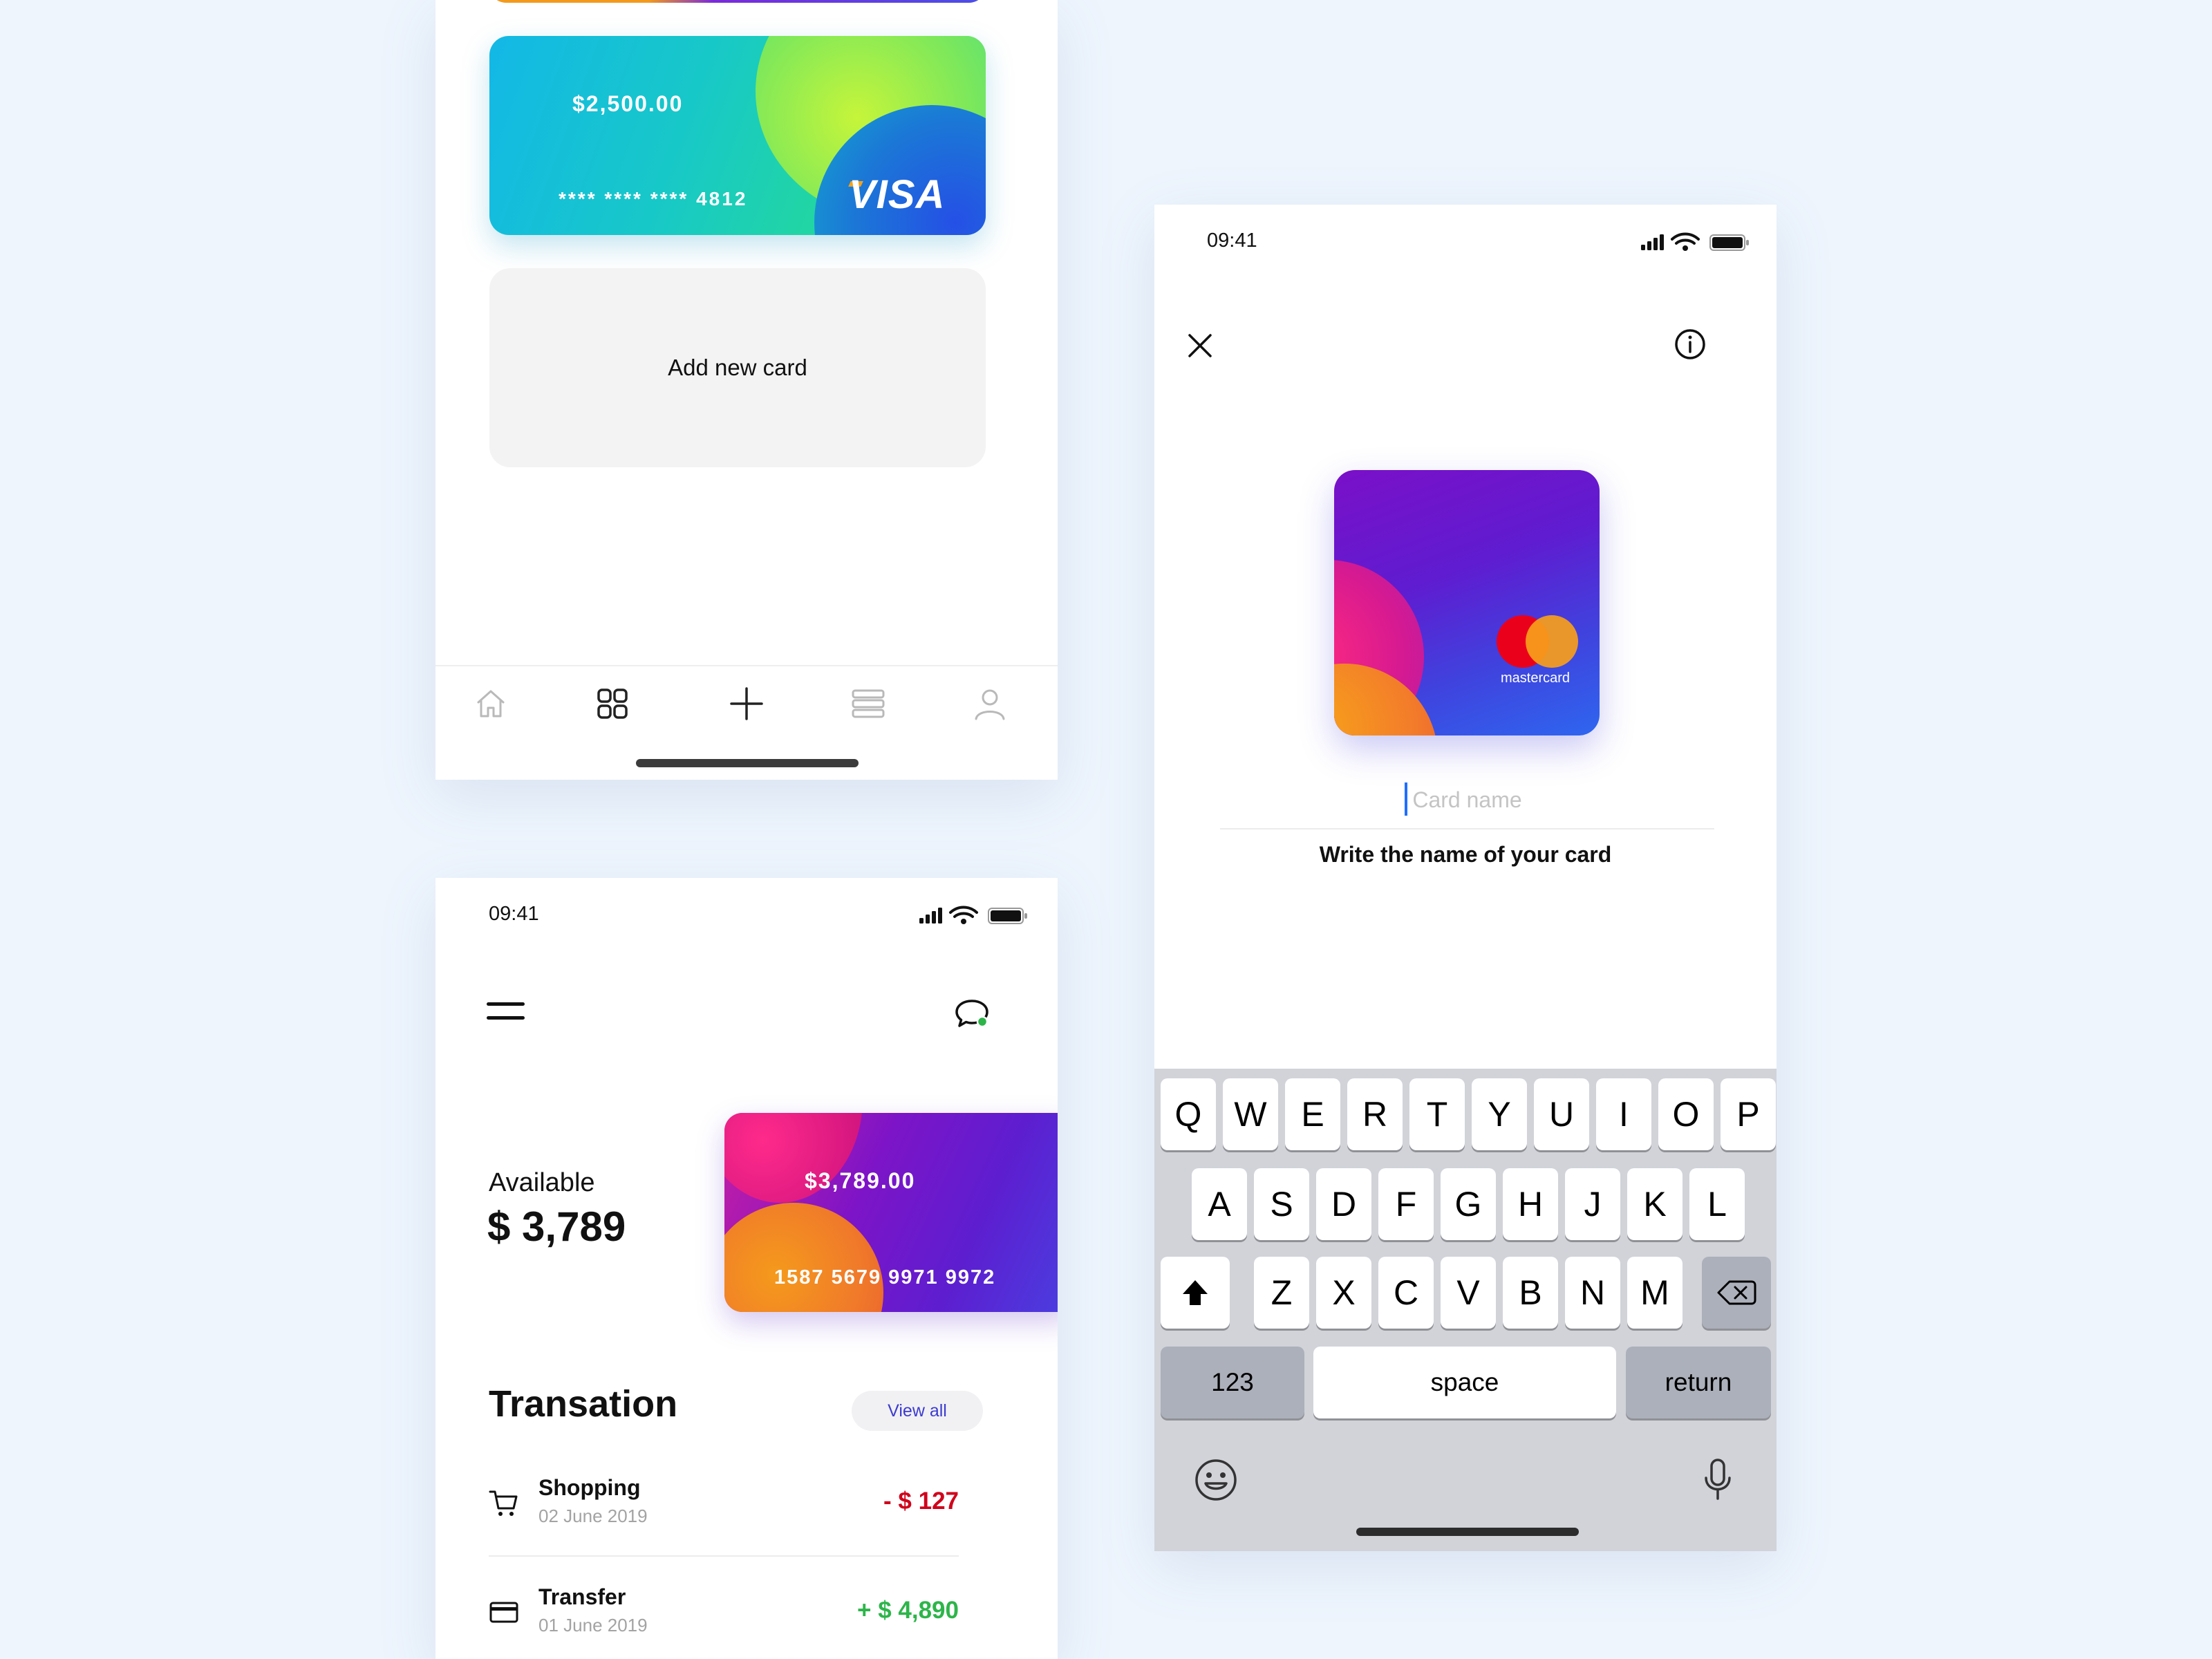  What do you see at coordinates (1406, 1204) in the screenshot?
I see `key-f: F` at bounding box center [1406, 1204].